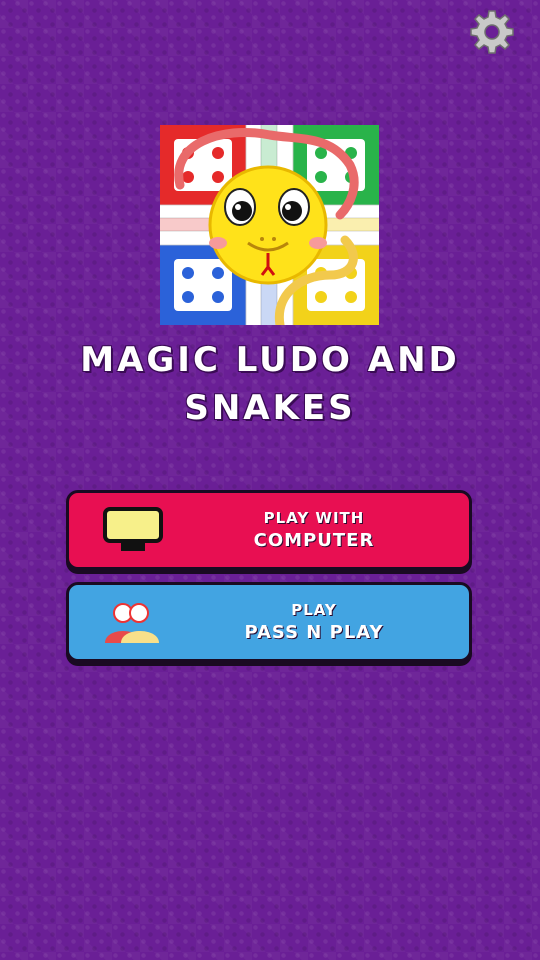 This screenshot has width=540, height=960. What do you see at coordinates (314, 610) in the screenshot?
I see `pass-button-line1: PLAY` at bounding box center [314, 610].